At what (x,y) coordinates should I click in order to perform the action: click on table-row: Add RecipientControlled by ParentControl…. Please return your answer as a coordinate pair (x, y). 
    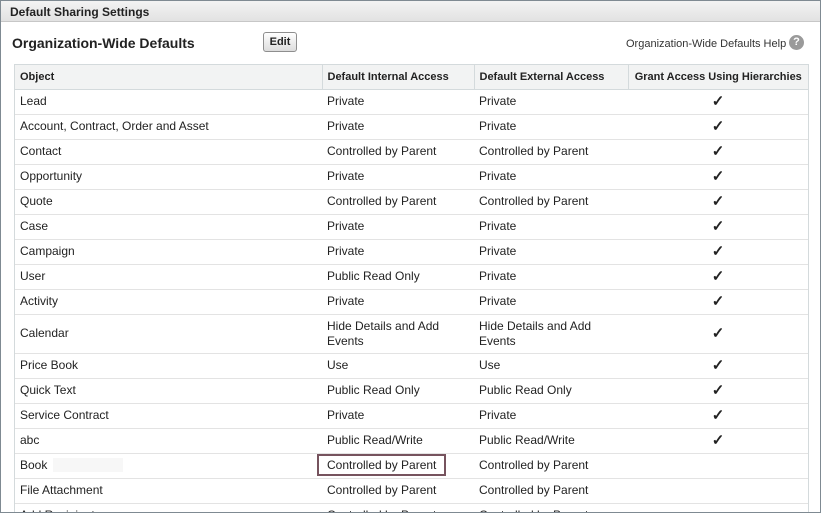
    Looking at the image, I should click on (411, 507).